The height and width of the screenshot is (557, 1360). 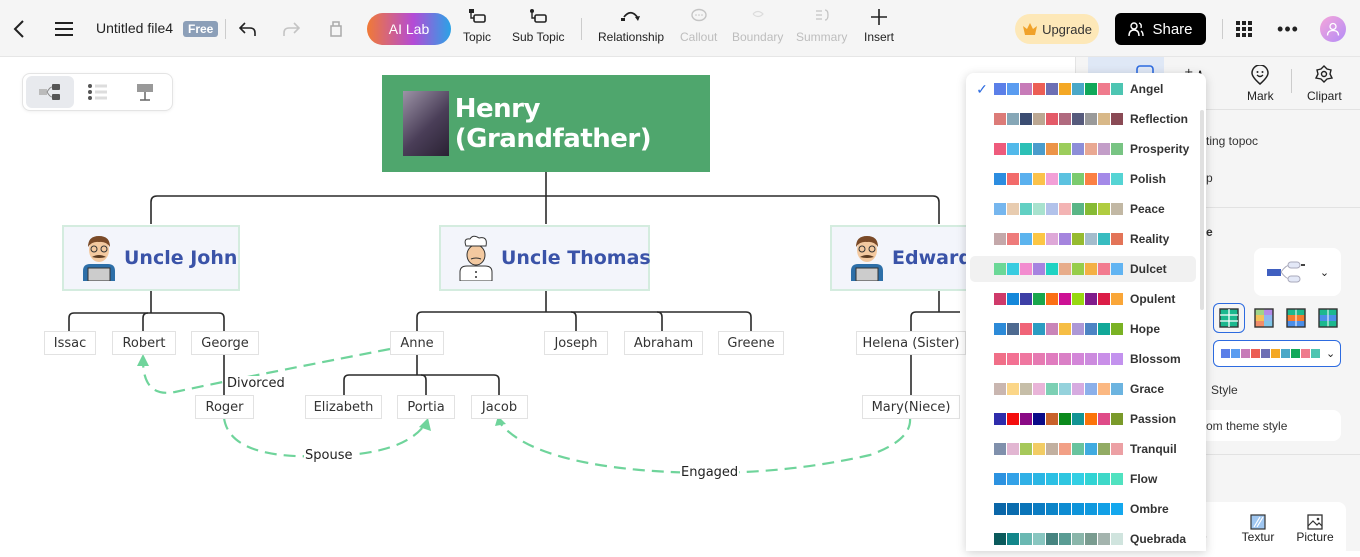 What do you see at coordinates (1232, 141) in the screenshot?
I see `option-text-partial: ting topoc` at bounding box center [1232, 141].